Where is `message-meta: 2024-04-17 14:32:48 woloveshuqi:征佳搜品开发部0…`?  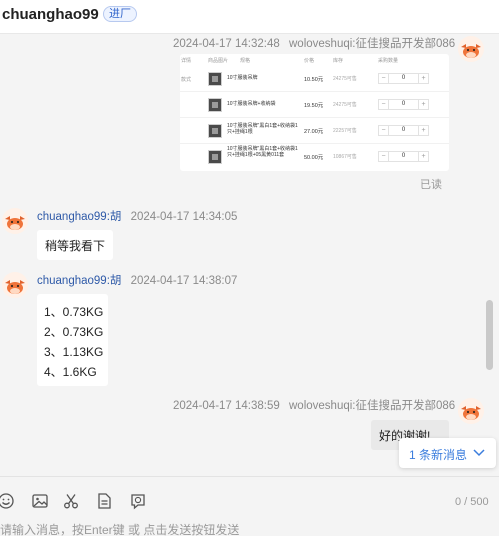 message-meta: 2024-04-17 14:32:48 woloveshuqi:征佳搜品开发部0… is located at coordinates (314, 43).